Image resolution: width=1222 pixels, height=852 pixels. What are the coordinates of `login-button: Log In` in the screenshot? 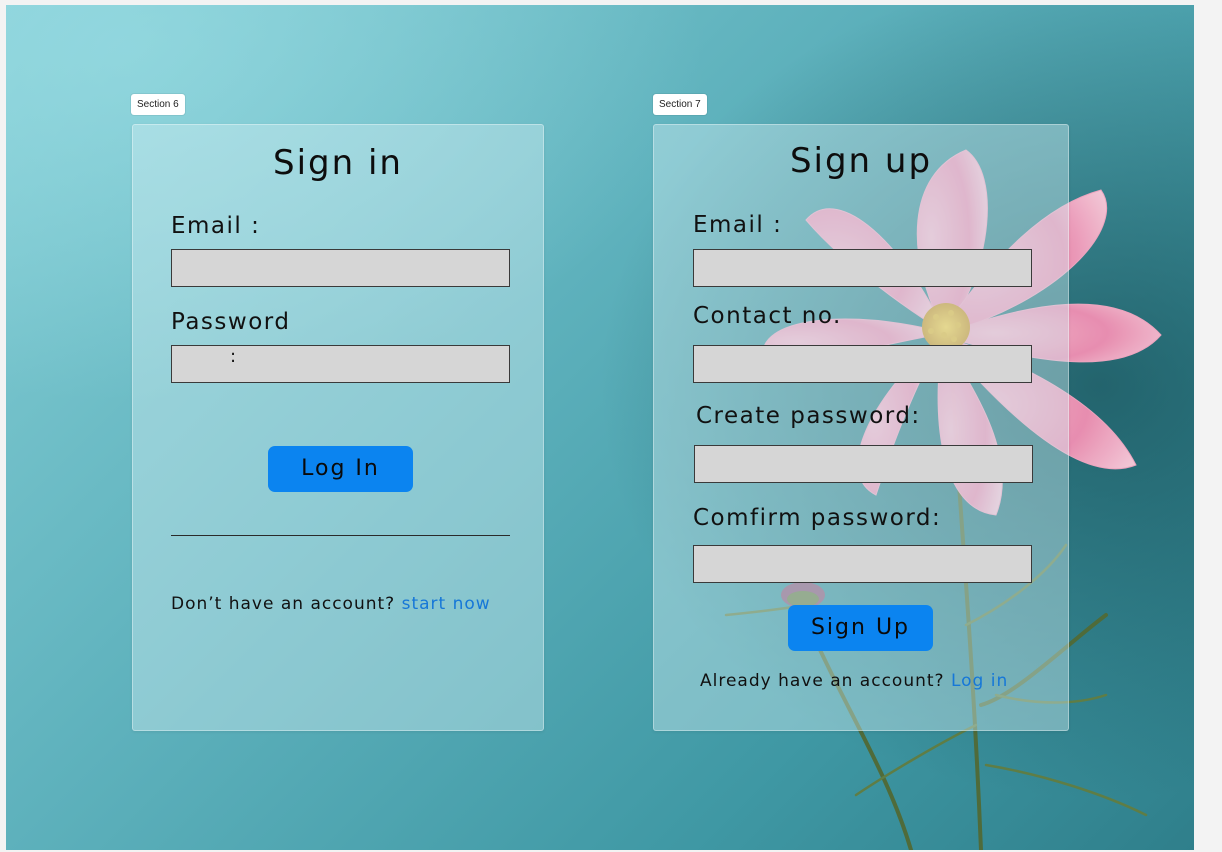 It's located at (340, 469).